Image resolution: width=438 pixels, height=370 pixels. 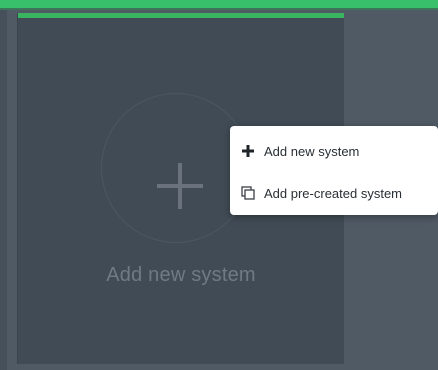 I want to click on card-accent-bar, so click(x=181, y=15).